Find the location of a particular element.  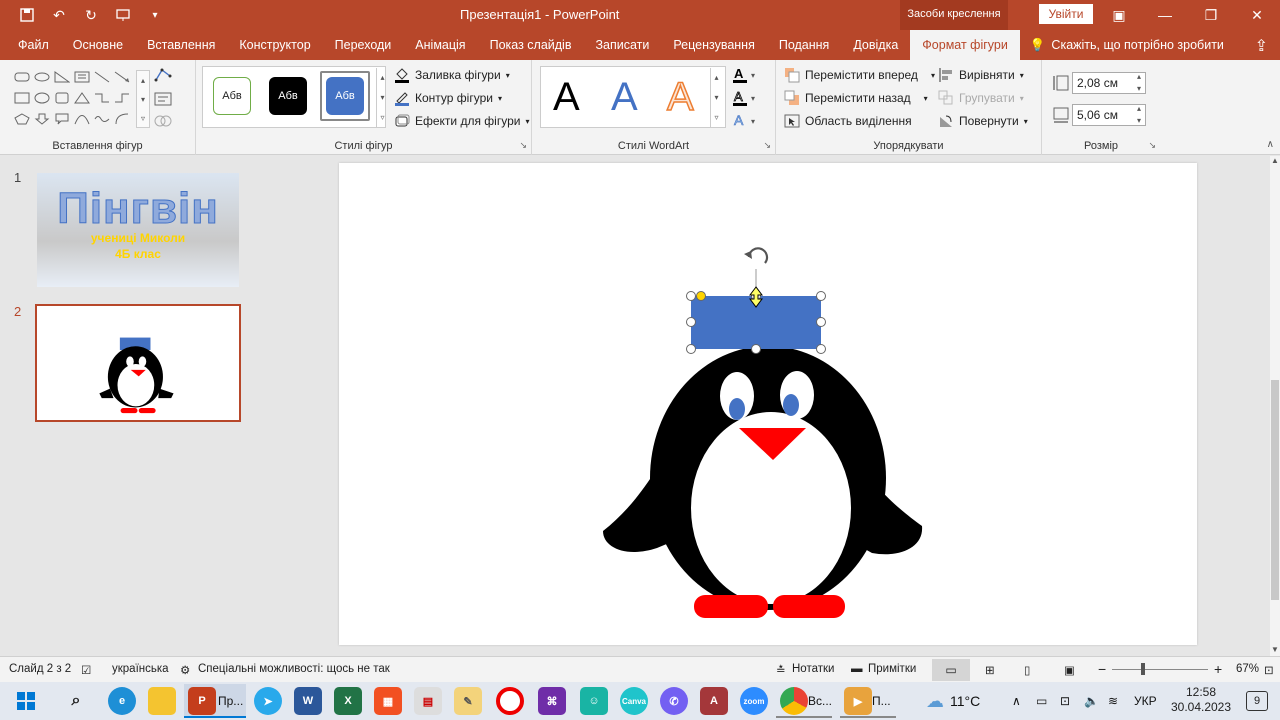

store-icon: ▦ is located at coordinates (388, 701).